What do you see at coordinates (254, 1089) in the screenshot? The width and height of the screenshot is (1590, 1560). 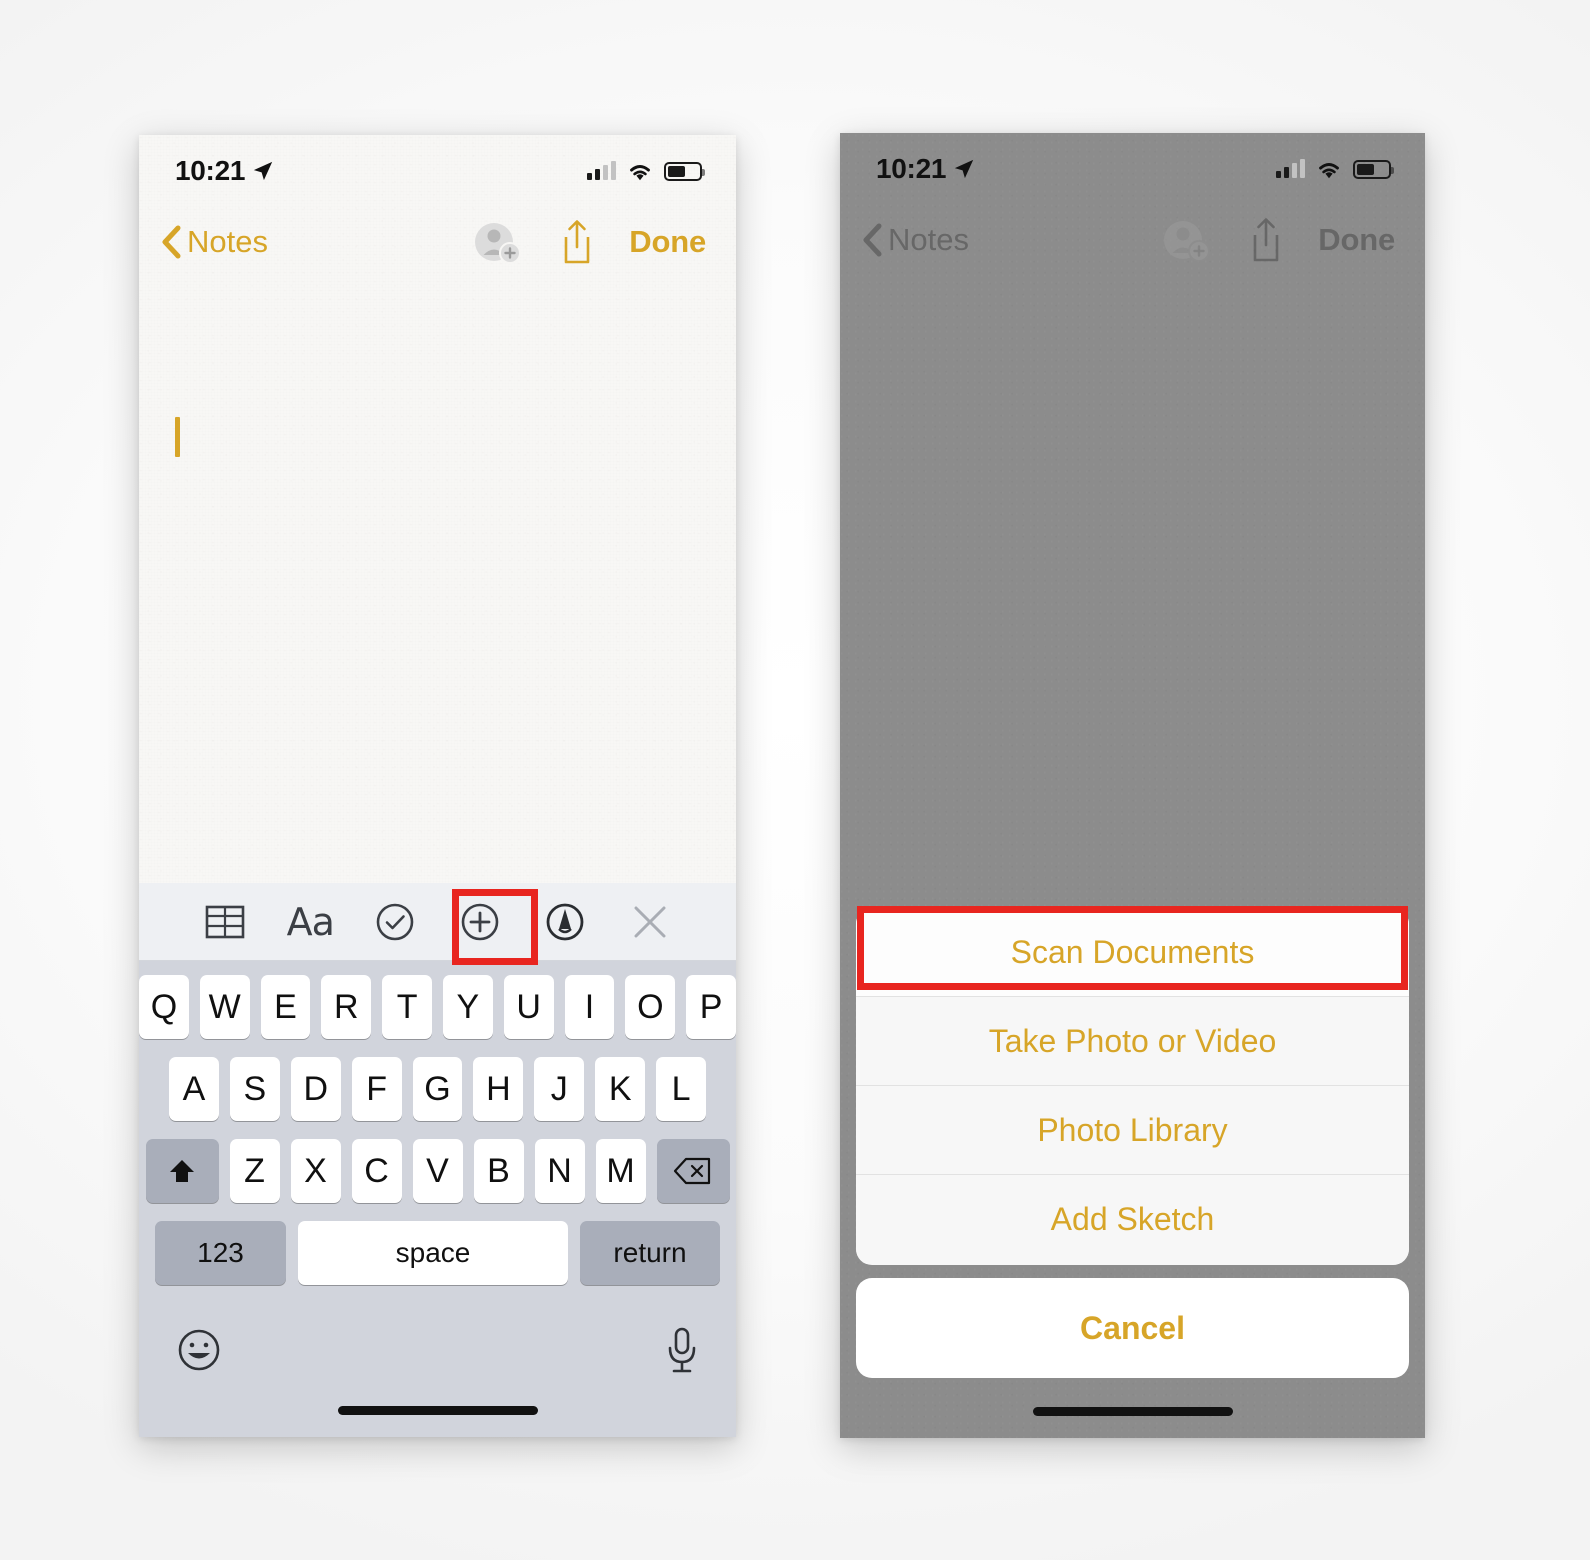 I see `key-S: S` at bounding box center [254, 1089].